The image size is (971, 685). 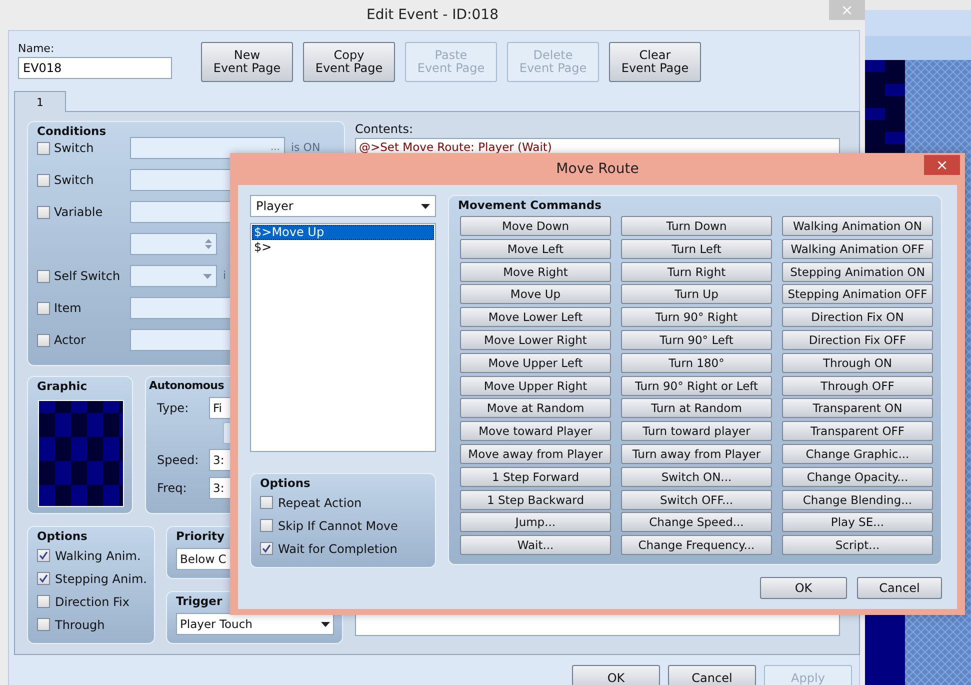 What do you see at coordinates (535, 386) in the screenshot?
I see `command-button: Move Upper Right` at bounding box center [535, 386].